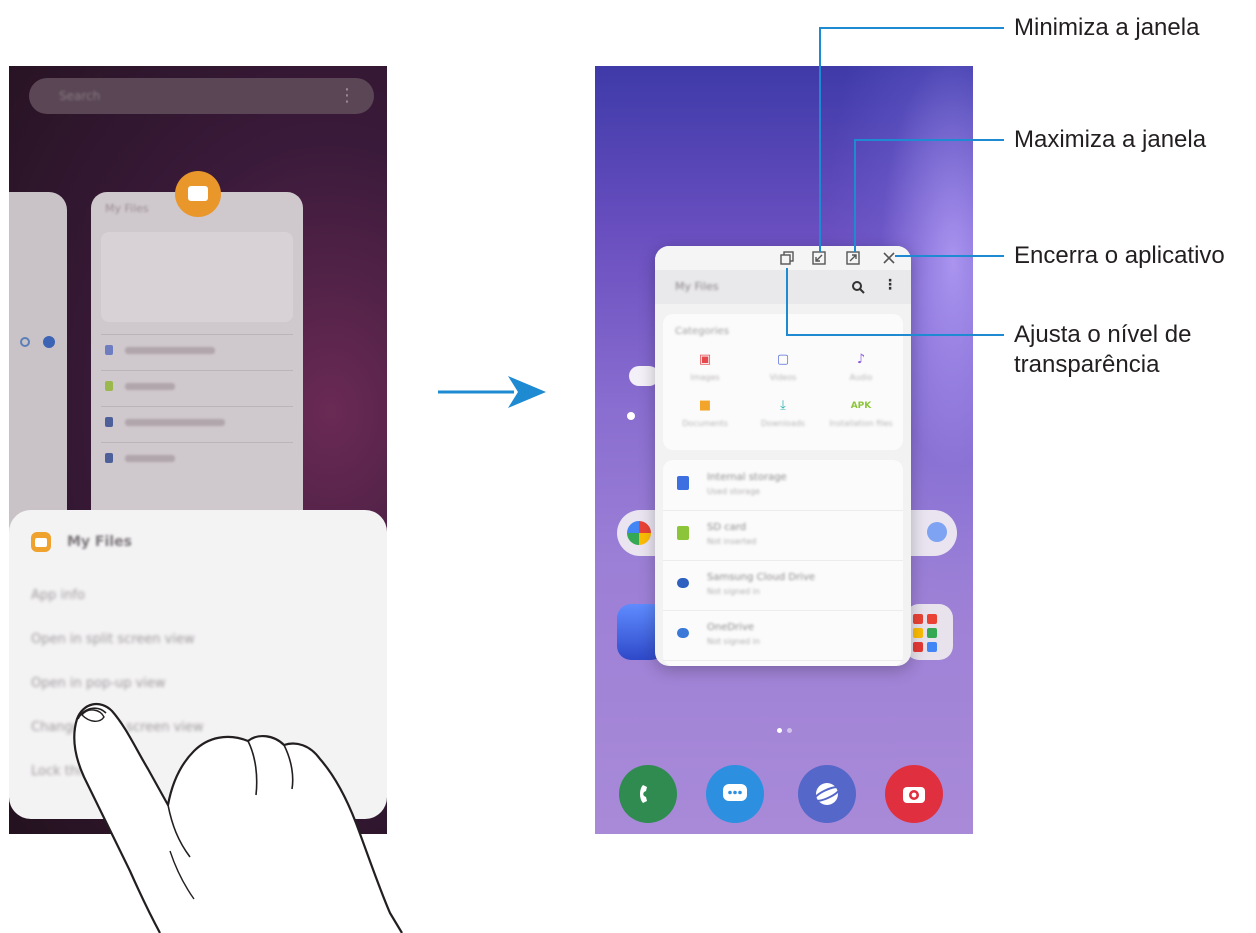 Image resolution: width=1256 pixels, height=933 pixels. Describe the element at coordinates (1103, 349) in the screenshot. I see `callout-transparency: Ajusta o nível de transparência` at that location.